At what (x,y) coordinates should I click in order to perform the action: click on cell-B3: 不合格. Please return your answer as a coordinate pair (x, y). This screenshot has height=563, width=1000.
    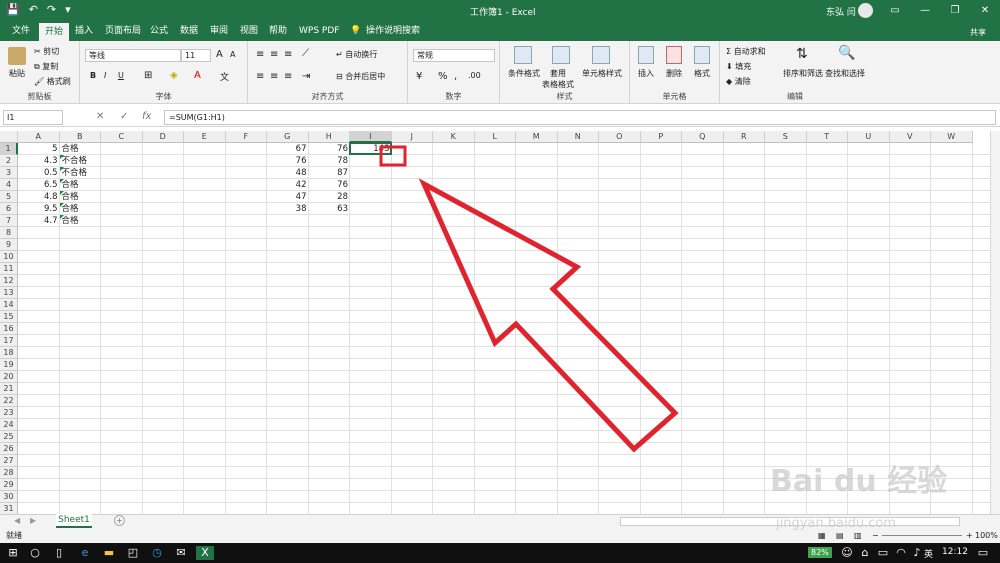
    Looking at the image, I should click on (81, 173).